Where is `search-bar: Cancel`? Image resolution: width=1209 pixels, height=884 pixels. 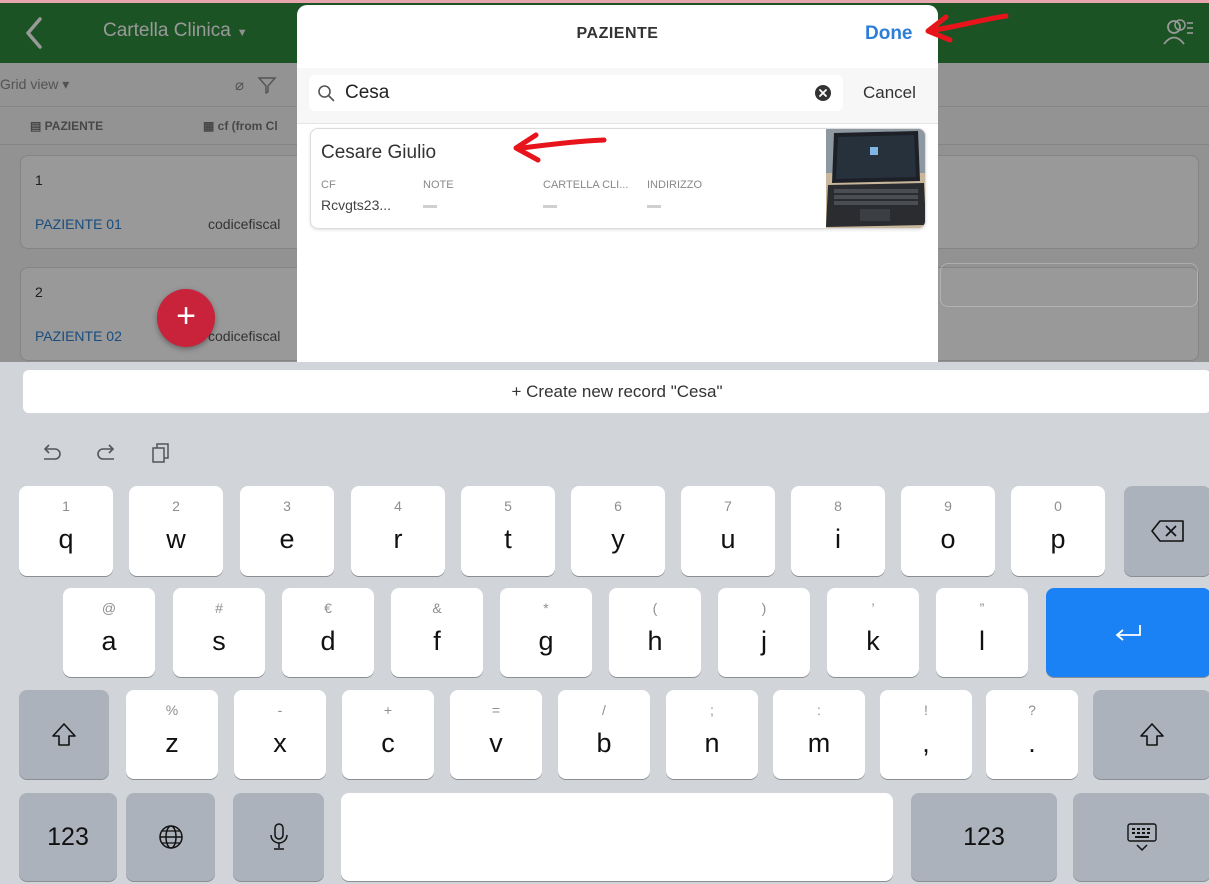
search-bar: Cancel is located at coordinates (617, 96).